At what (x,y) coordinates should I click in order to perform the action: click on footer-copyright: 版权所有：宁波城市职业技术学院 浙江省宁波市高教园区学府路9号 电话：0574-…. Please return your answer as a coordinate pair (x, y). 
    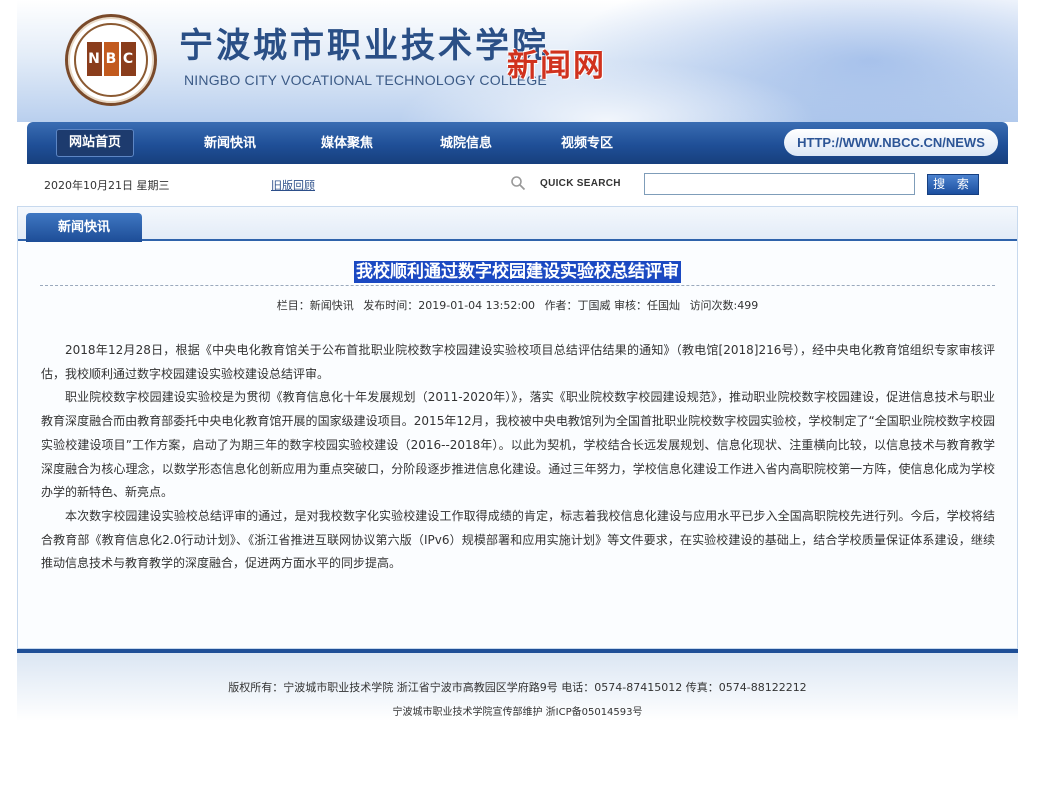
    Looking at the image, I should click on (517, 687).